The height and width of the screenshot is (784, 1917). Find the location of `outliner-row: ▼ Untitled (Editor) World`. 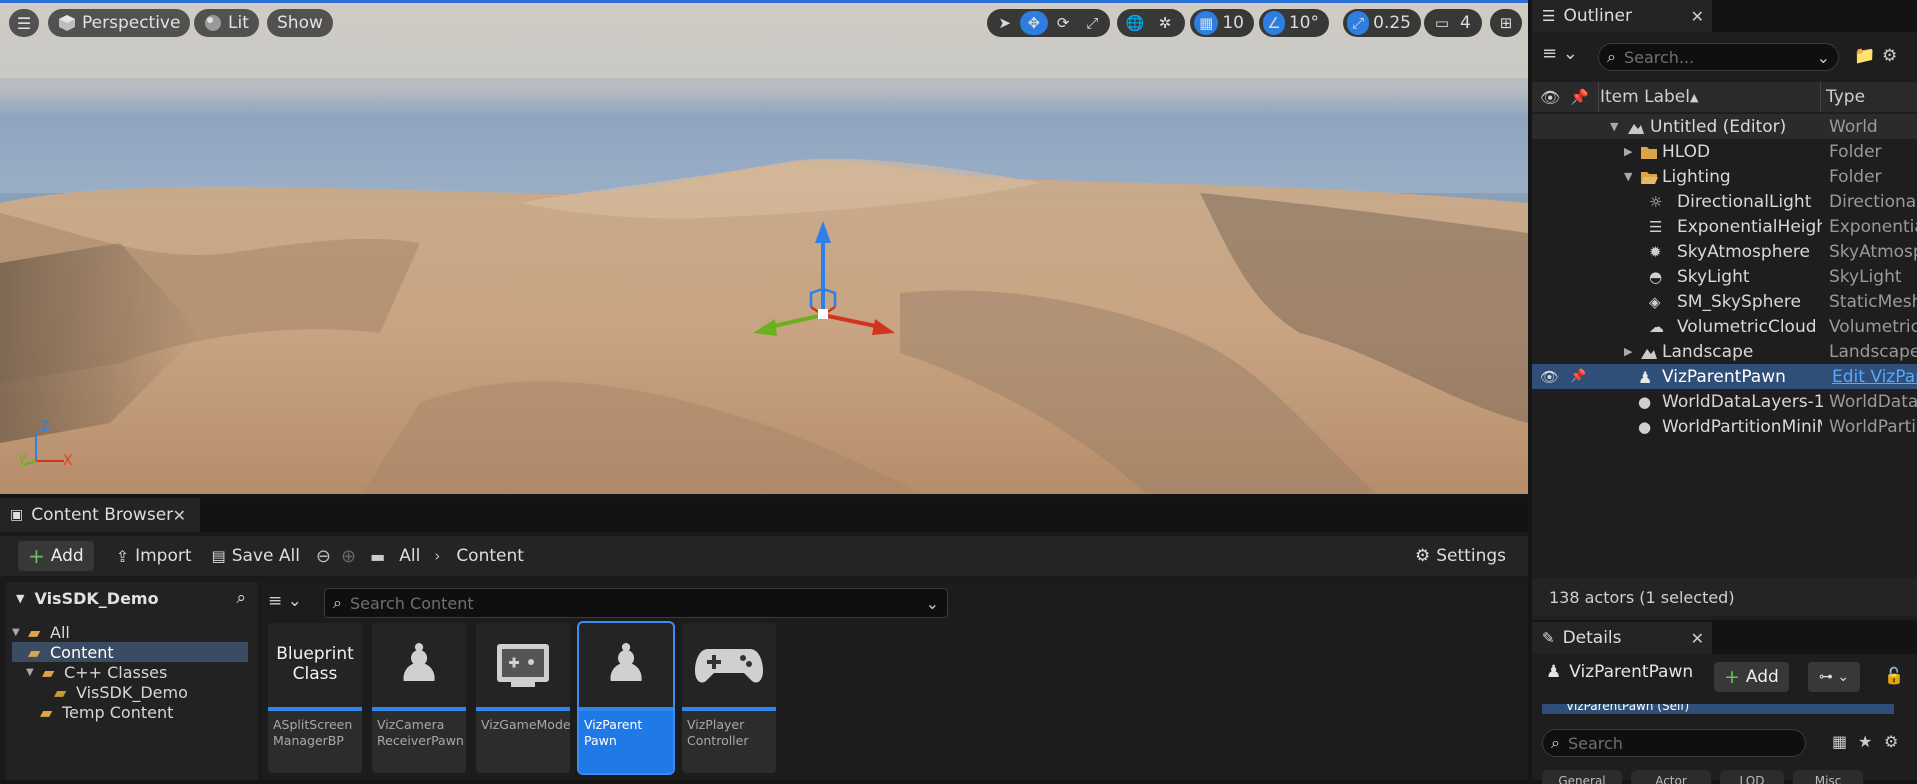

outliner-row: ▼ Untitled (Editor) World is located at coordinates (1724, 126).